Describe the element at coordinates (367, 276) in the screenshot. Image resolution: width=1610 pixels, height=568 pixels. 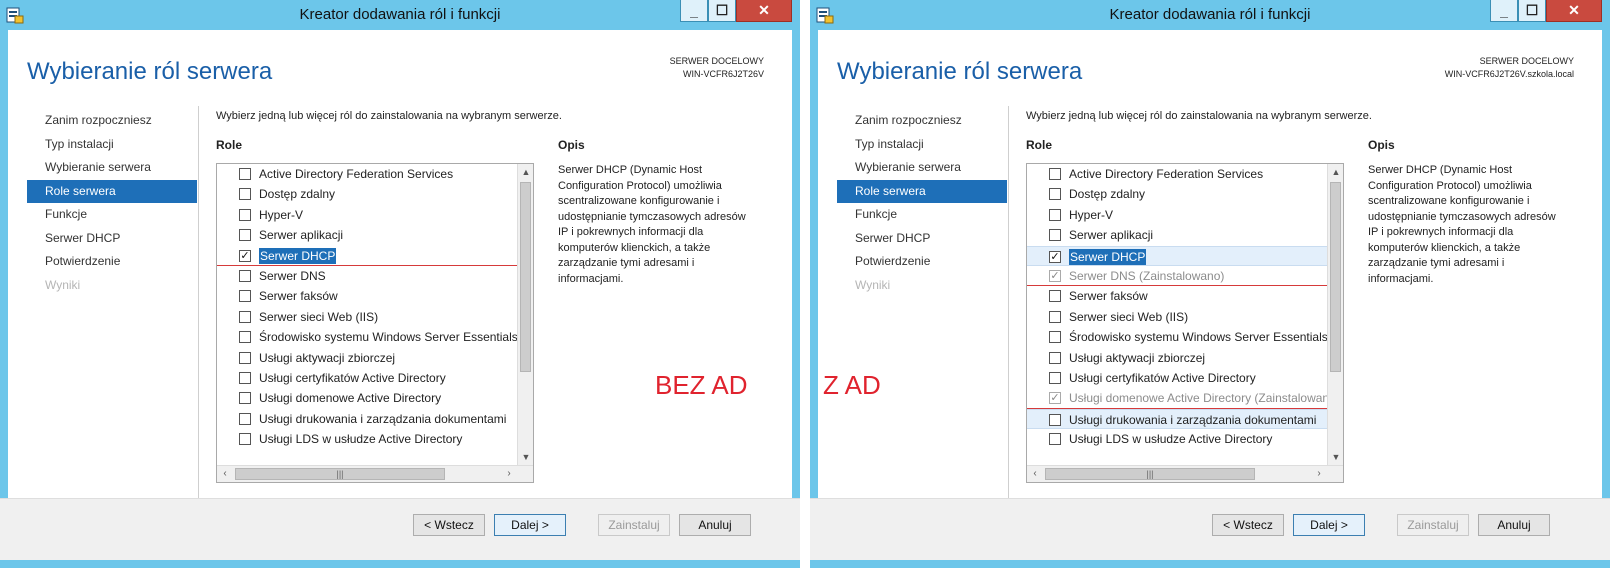
I see `role-row: Serwer DNS` at that location.